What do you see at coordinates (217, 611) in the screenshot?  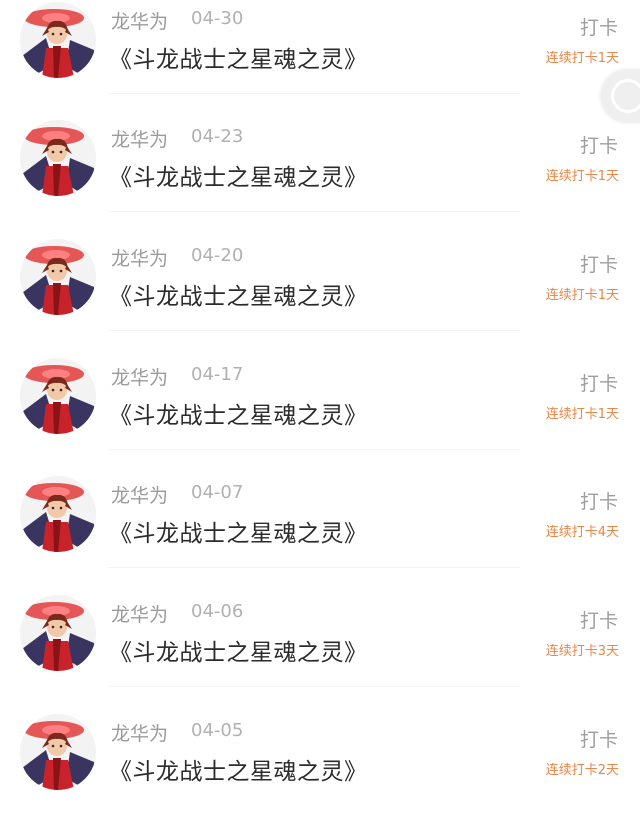 I see `post-date: 04-06` at bounding box center [217, 611].